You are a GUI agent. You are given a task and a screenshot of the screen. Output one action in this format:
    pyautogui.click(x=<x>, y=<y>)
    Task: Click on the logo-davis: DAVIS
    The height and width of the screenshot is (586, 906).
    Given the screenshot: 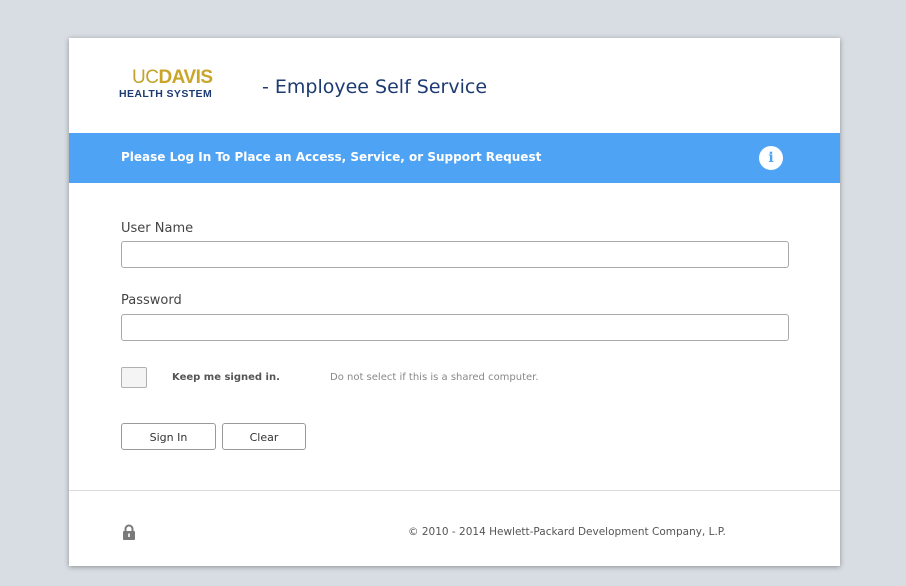 What is the action you would take?
    pyautogui.click(x=185, y=77)
    